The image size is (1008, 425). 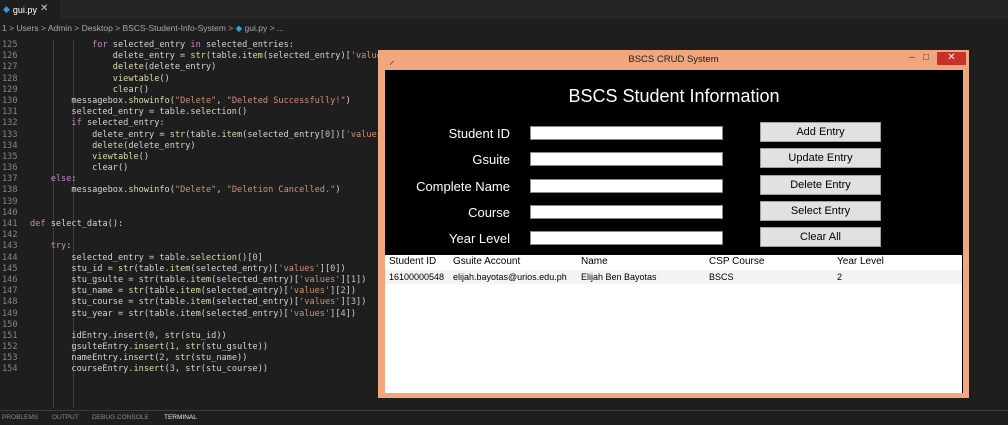 What do you see at coordinates (926, 58) in the screenshot?
I see `maximize-button: □` at bounding box center [926, 58].